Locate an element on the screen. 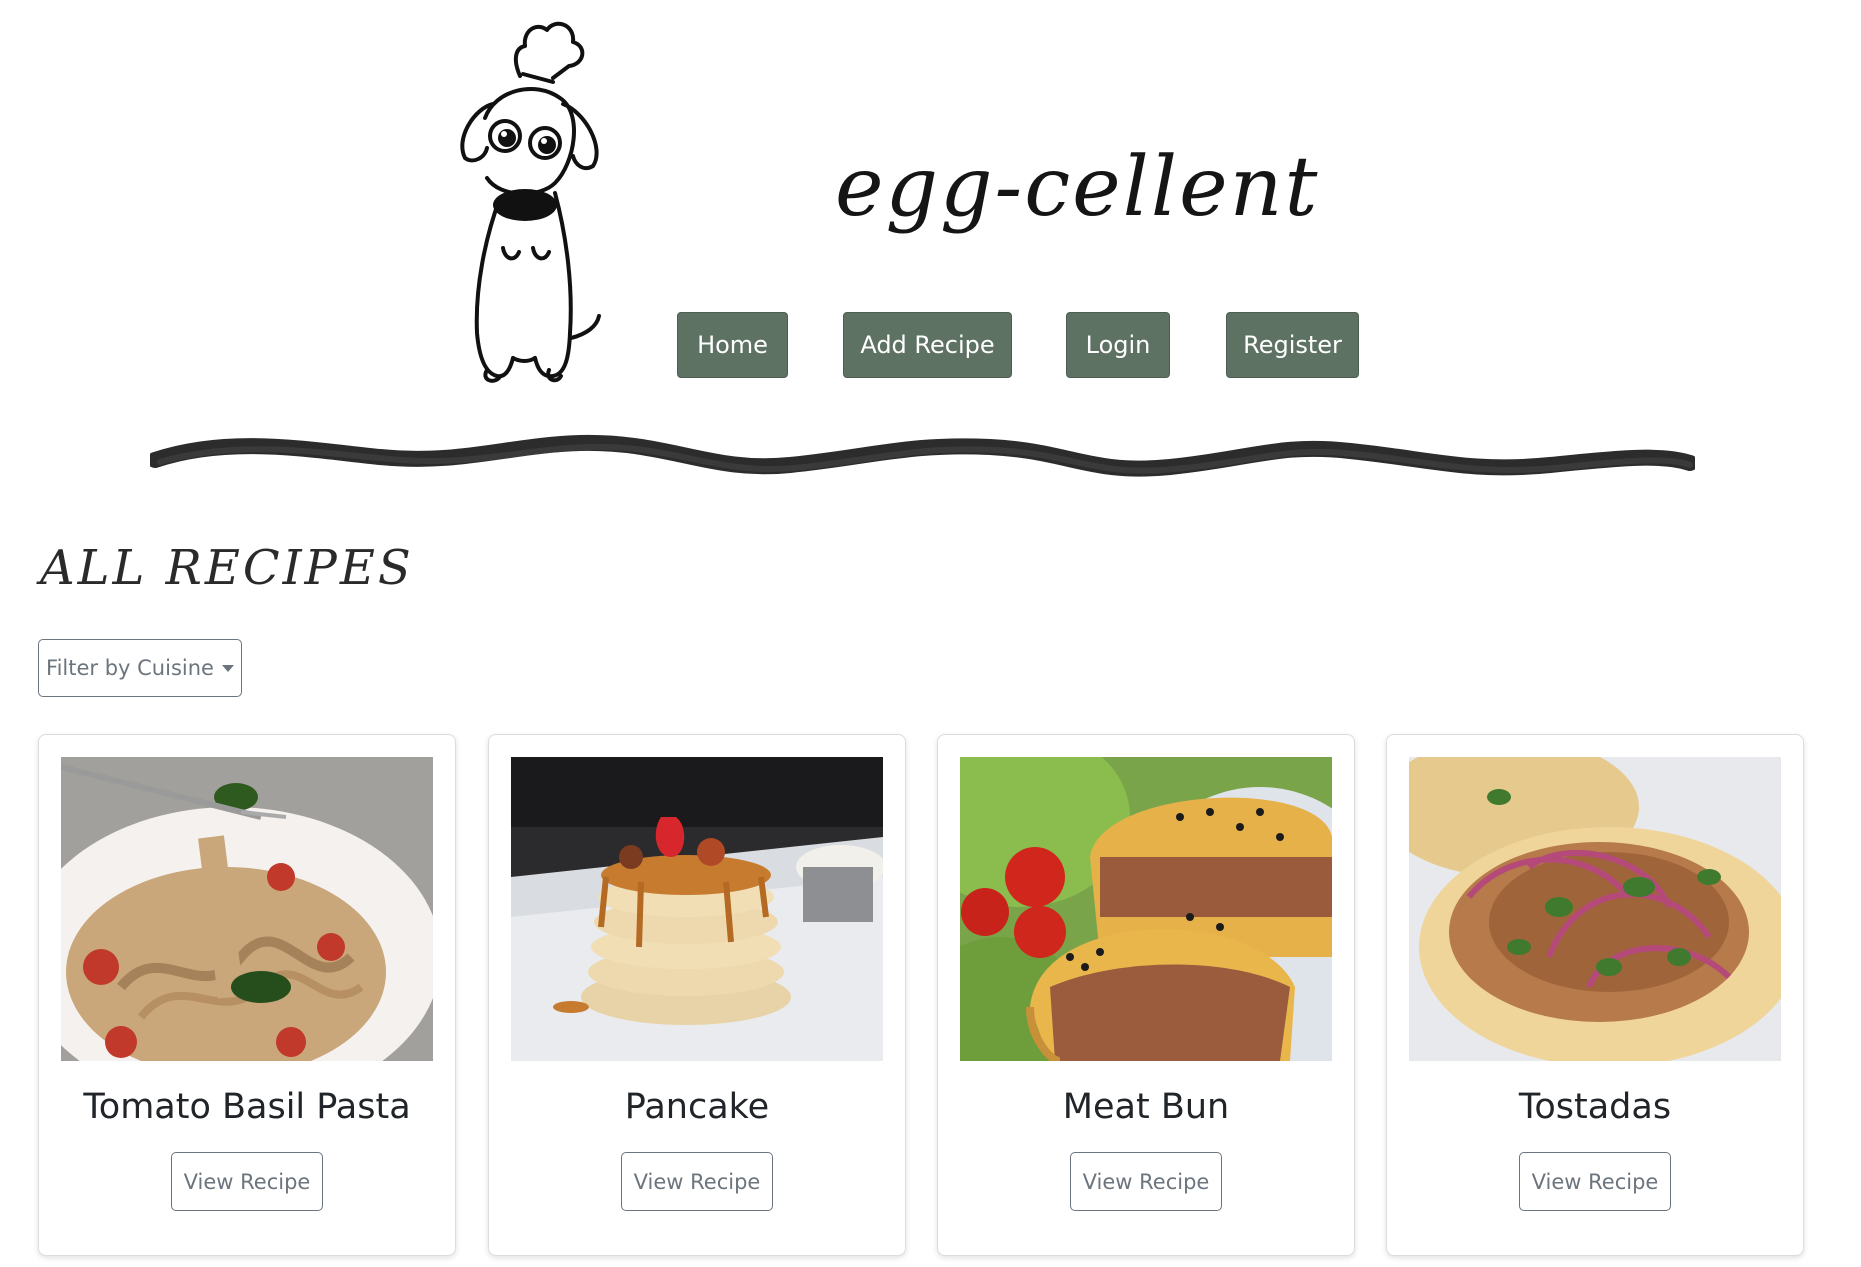 The image size is (1861, 1267). tostadas-photo is located at coordinates (1595, 909).